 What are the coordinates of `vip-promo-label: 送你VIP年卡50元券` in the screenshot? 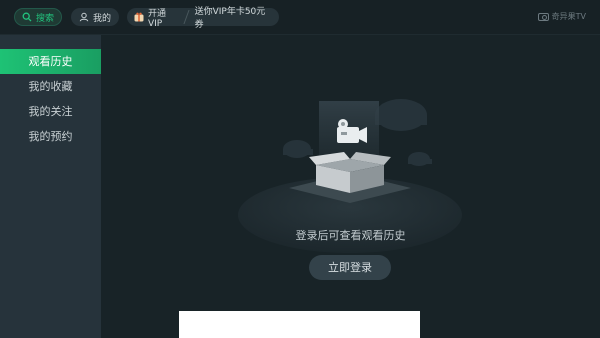 It's located at (230, 18).